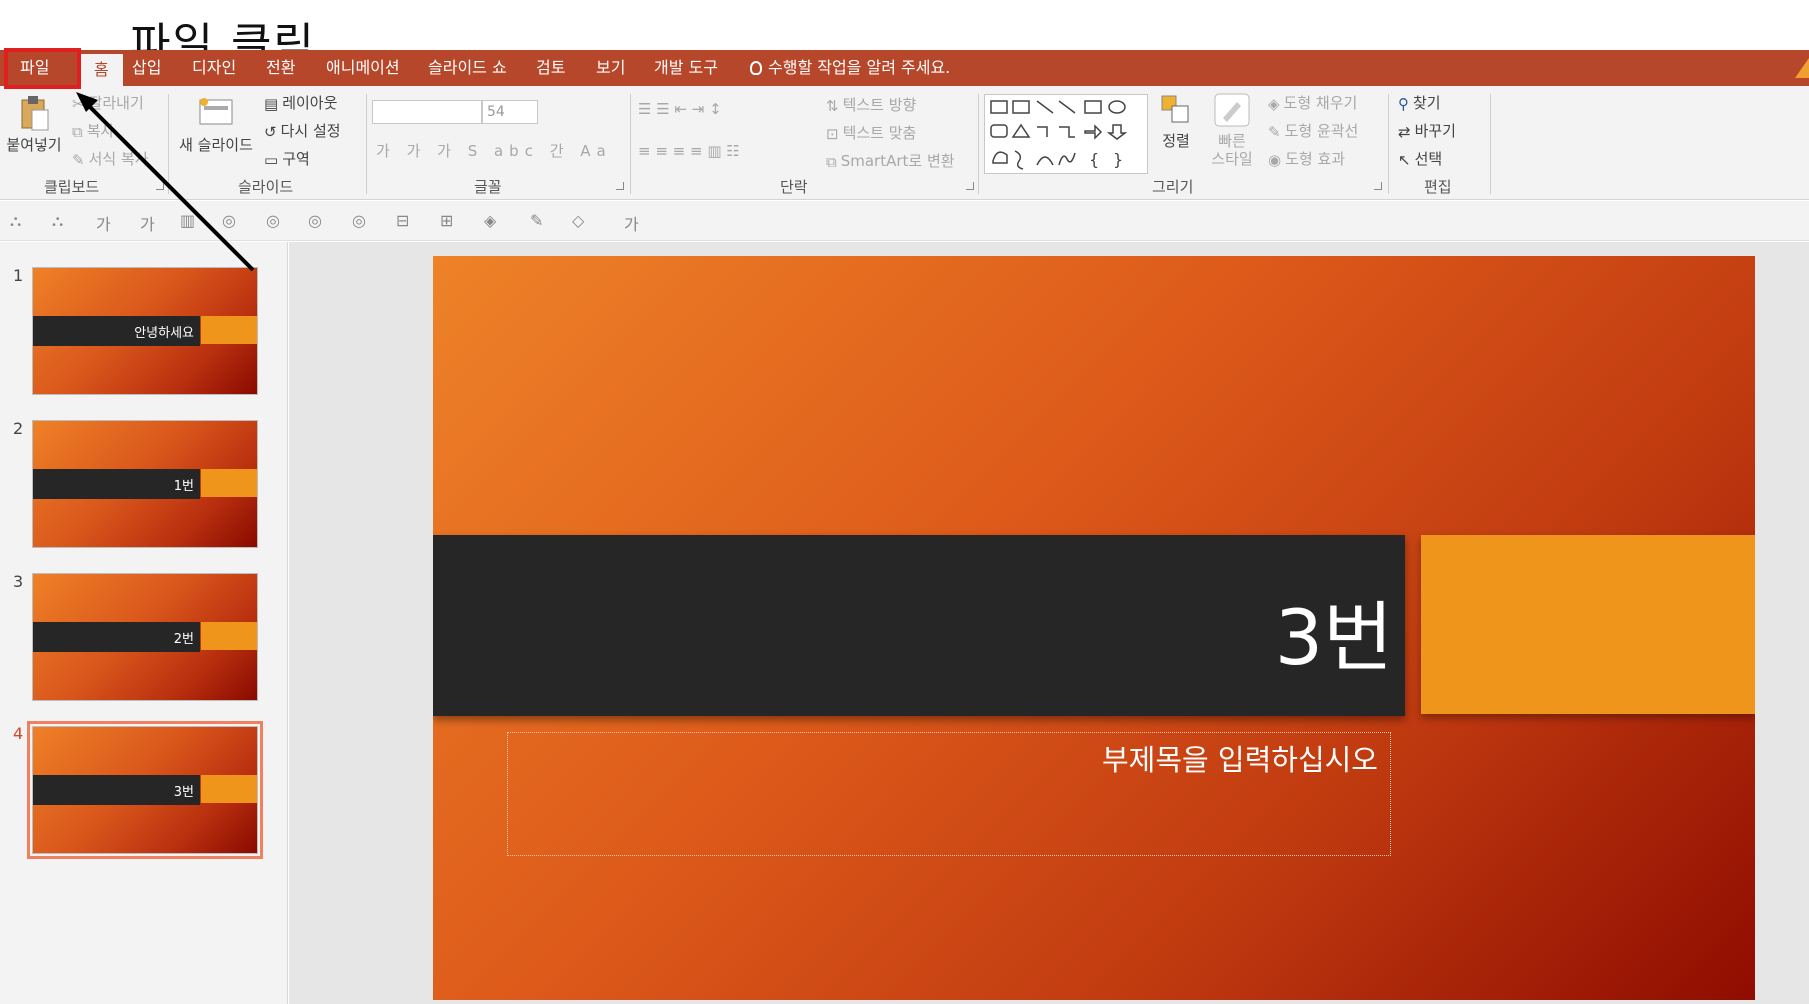  What do you see at coordinates (72, 187) in the screenshot?
I see `group-label-clipboard: 클립보드` at bounding box center [72, 187].